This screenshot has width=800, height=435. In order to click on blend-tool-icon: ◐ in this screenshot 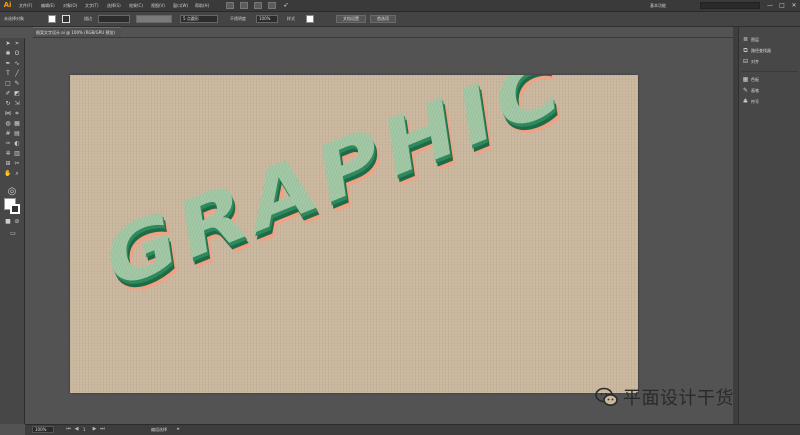, I will do `click(17, 143)`.